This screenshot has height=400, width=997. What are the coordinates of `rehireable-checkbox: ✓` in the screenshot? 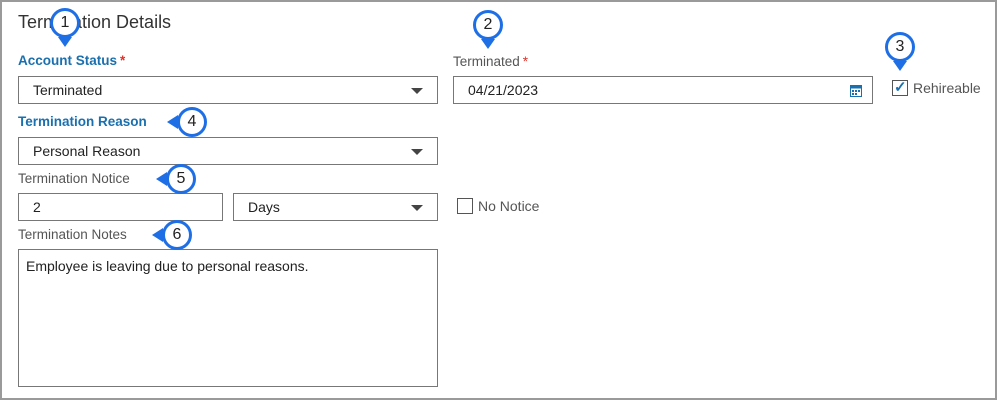 It's located at (900, 87).